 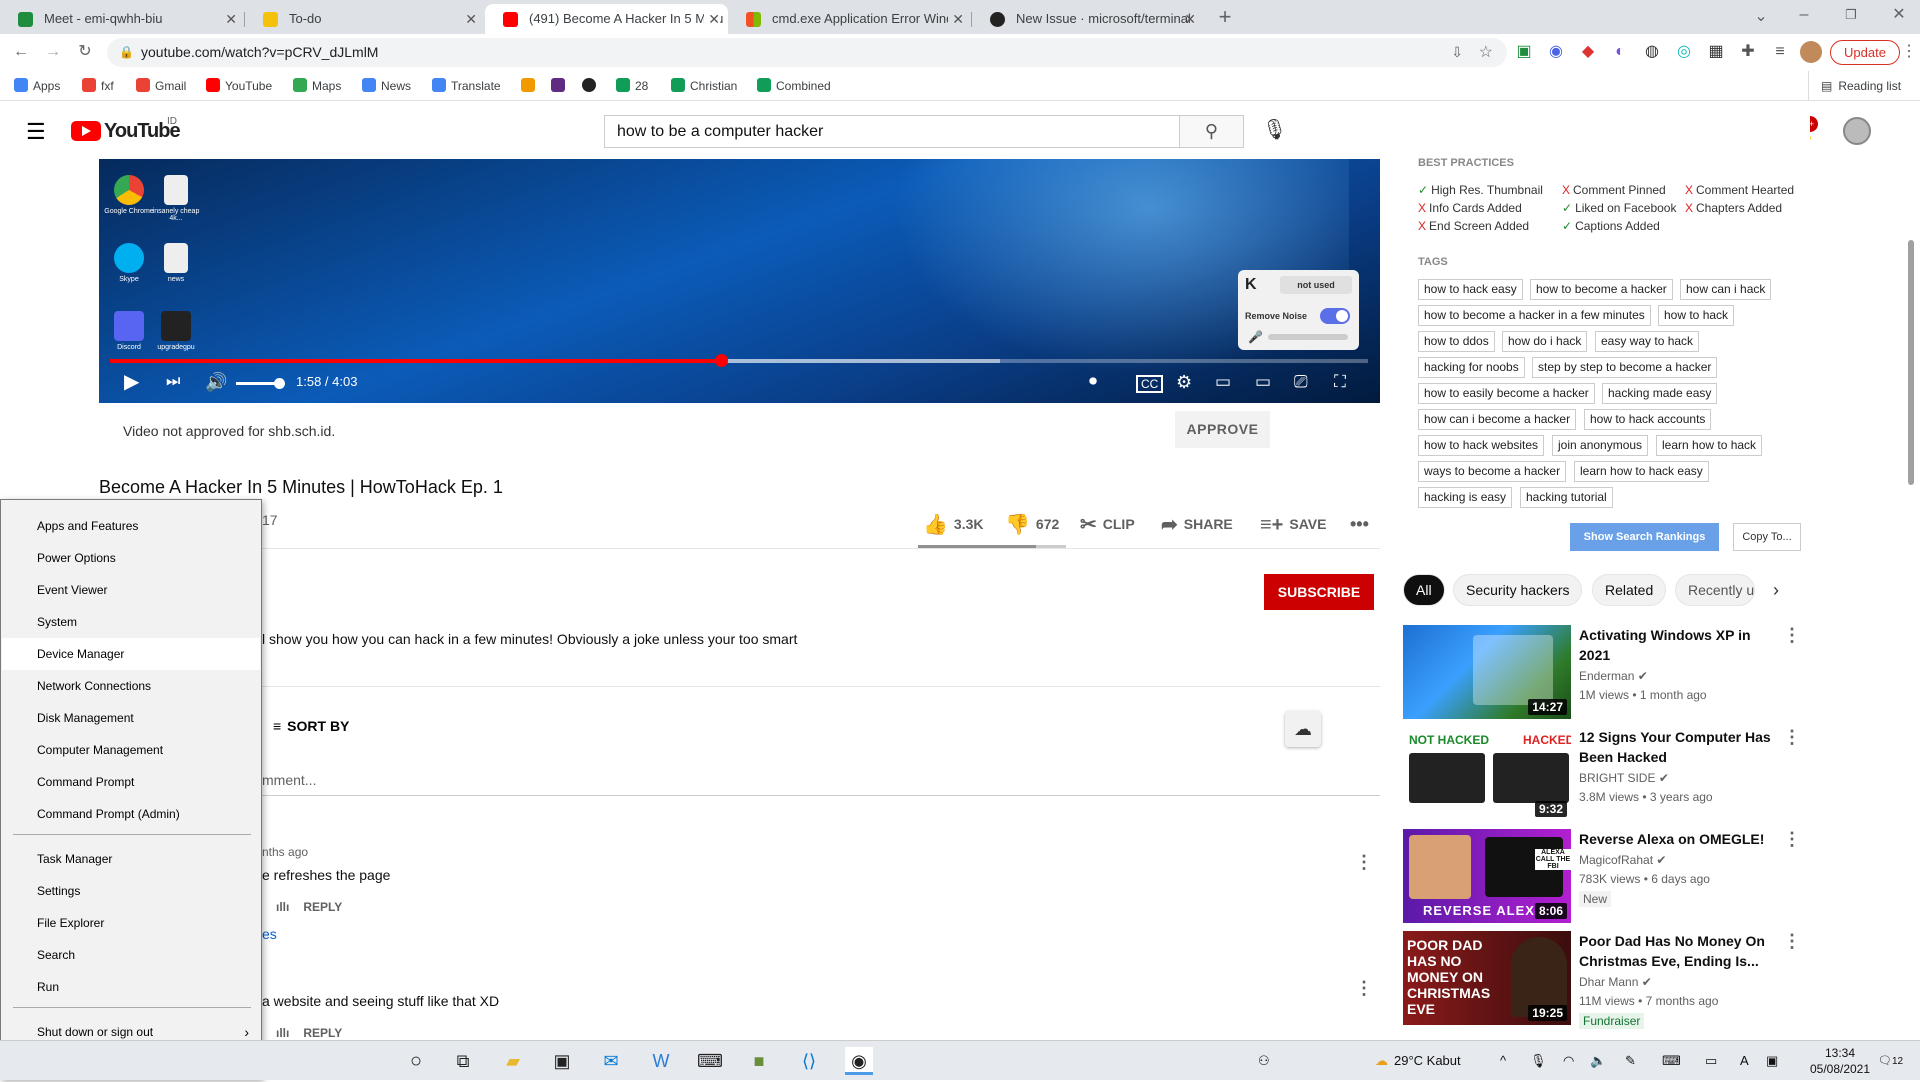 What do you see at coordinates (131, 750) in the screenshot?
I see `menu-item-computer-management: Computer Management` at bounding box center [131, 750].